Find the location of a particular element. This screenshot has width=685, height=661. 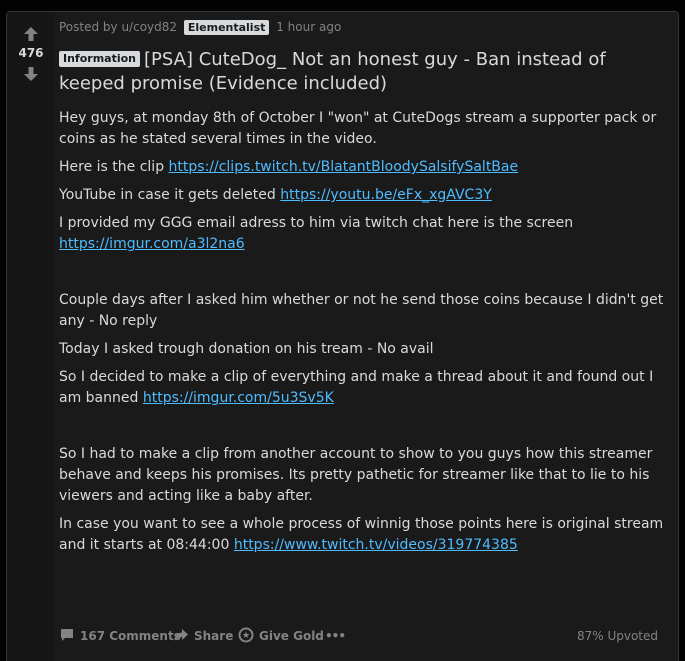

comments-button: 167 Comments is located at coordinates (120, 636).